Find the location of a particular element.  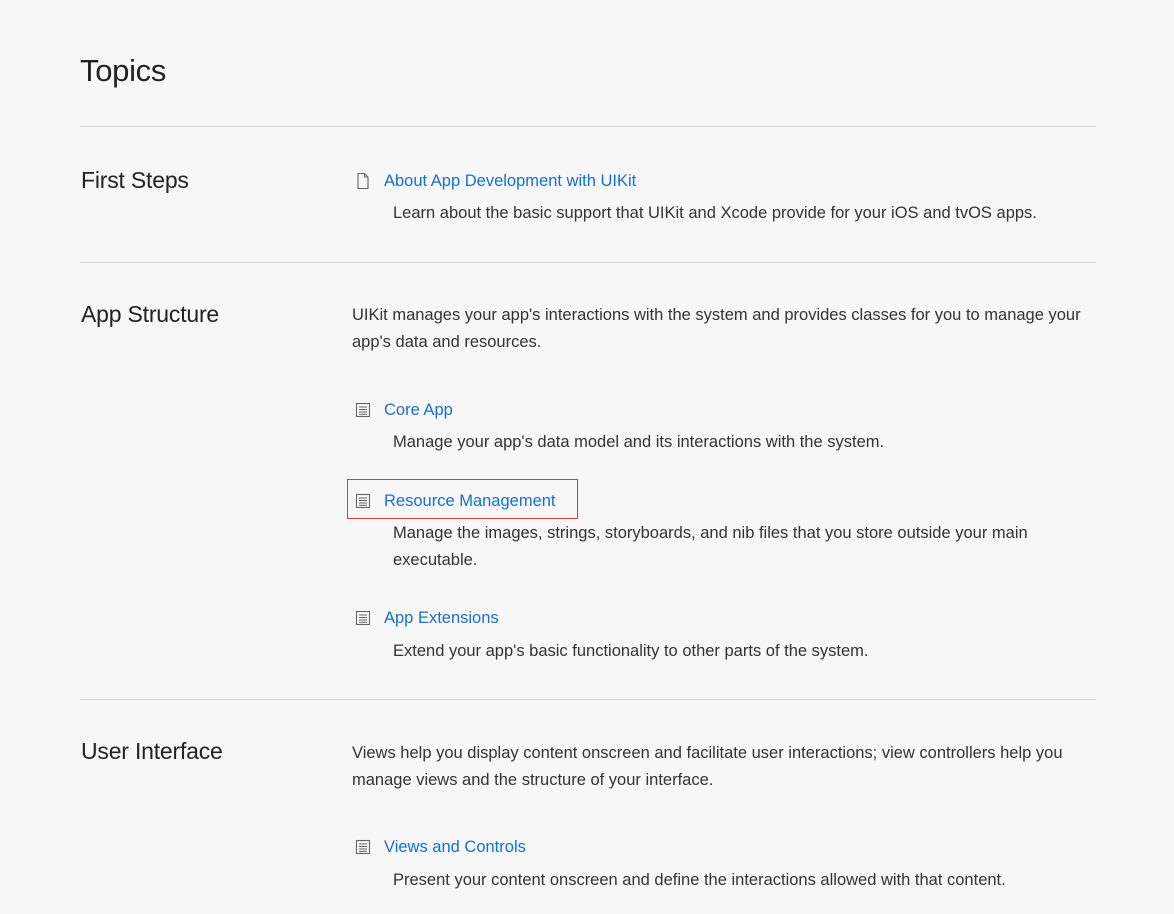

topic-link-label: App Extensions is located at coordinates (441, 617).